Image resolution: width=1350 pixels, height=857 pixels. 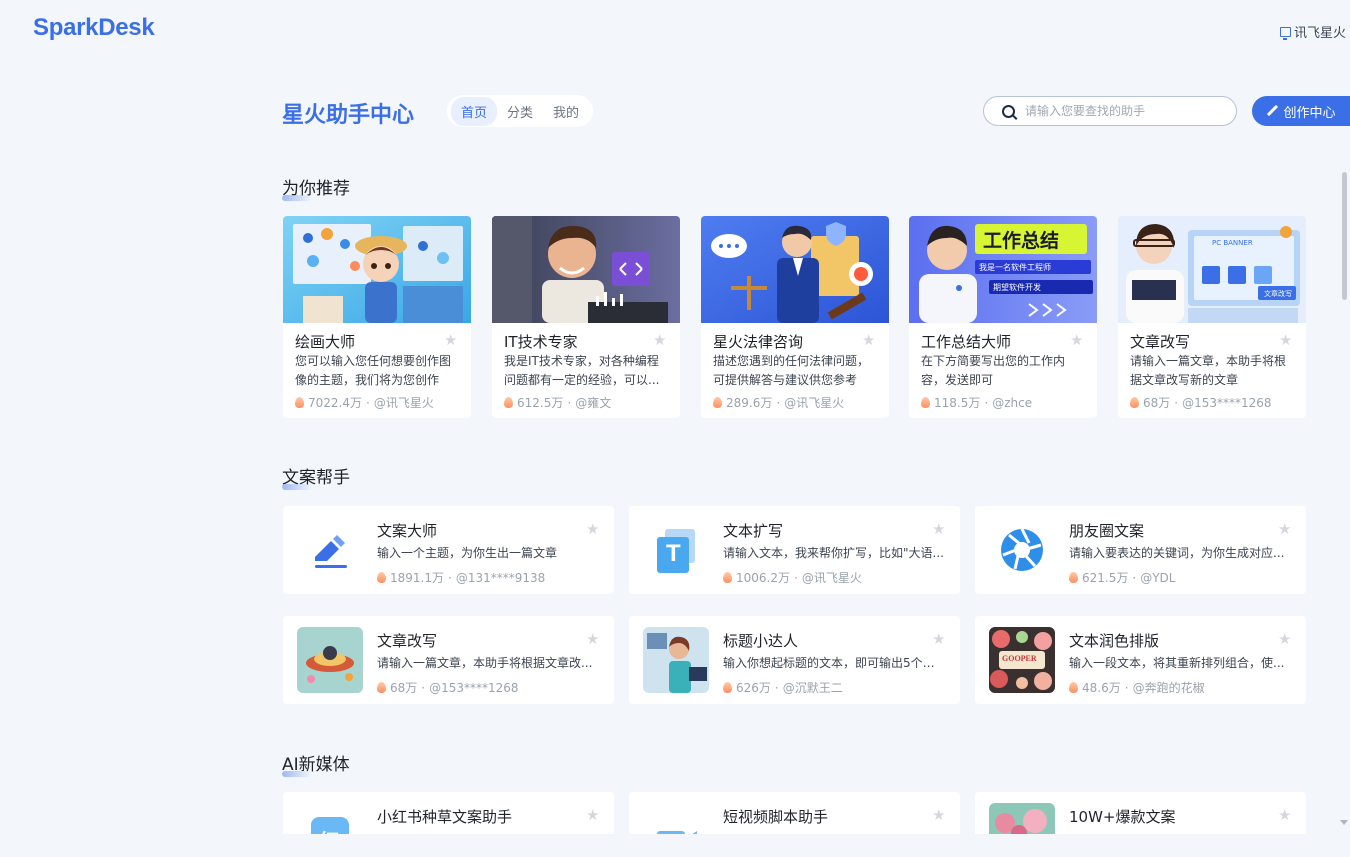 What do you see at coordinates (467, 553) in the screenshot?
I see `card-description: 输入一个主题，为你生出一篇文章` at bounding box center [467, 553].